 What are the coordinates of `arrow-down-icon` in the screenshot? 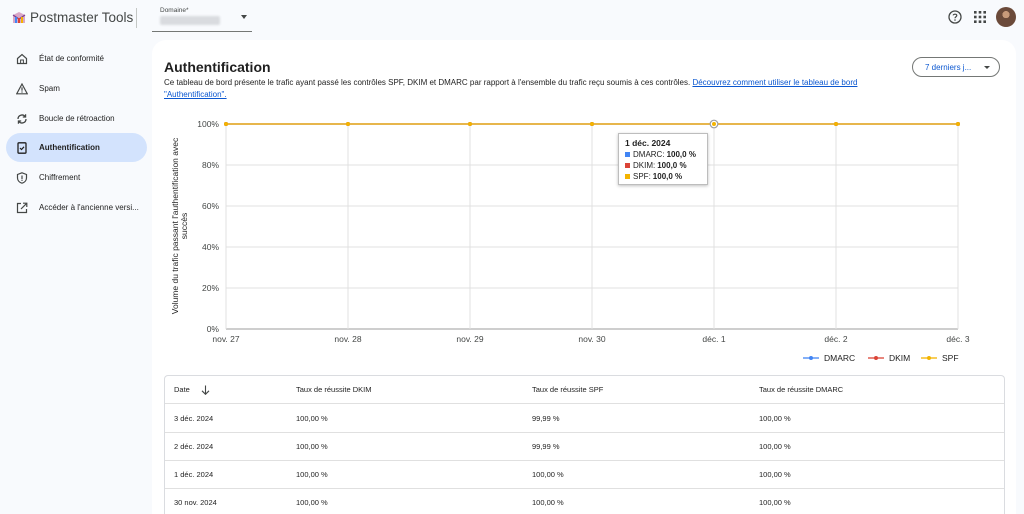 It's located at (205, 390).